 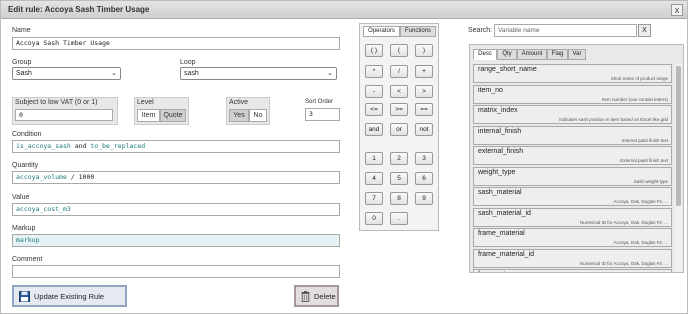 What do you see at coordinates (485, 54) in the screenshot?
I see `tab-desc: Desc` at bounding box center [485, 54].